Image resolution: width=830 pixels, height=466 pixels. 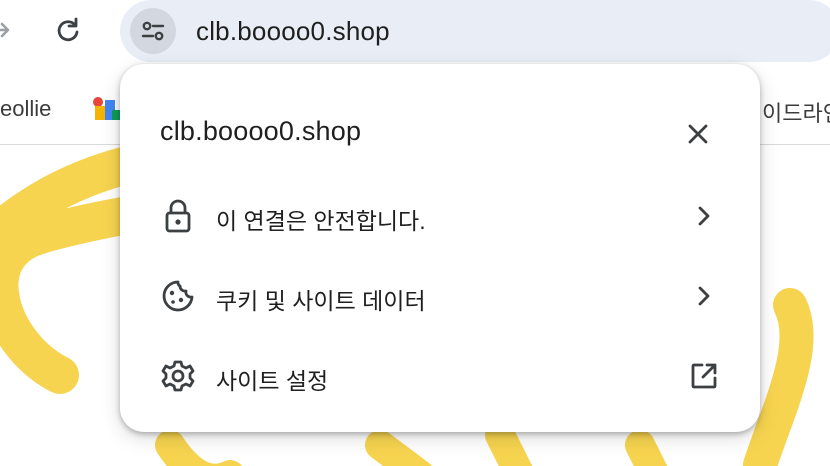 I want to click on gear-icon, so click(x=178, y=376).